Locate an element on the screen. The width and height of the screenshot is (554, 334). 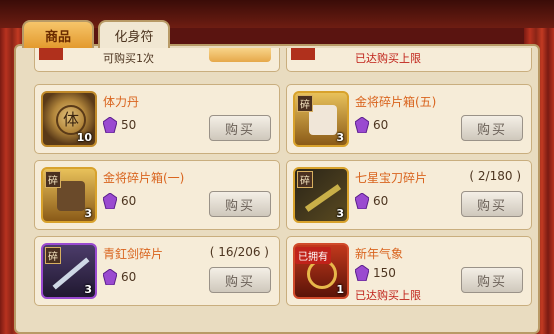
tab-avatar-charm: 化身符 is located at coordinates (134, 34).